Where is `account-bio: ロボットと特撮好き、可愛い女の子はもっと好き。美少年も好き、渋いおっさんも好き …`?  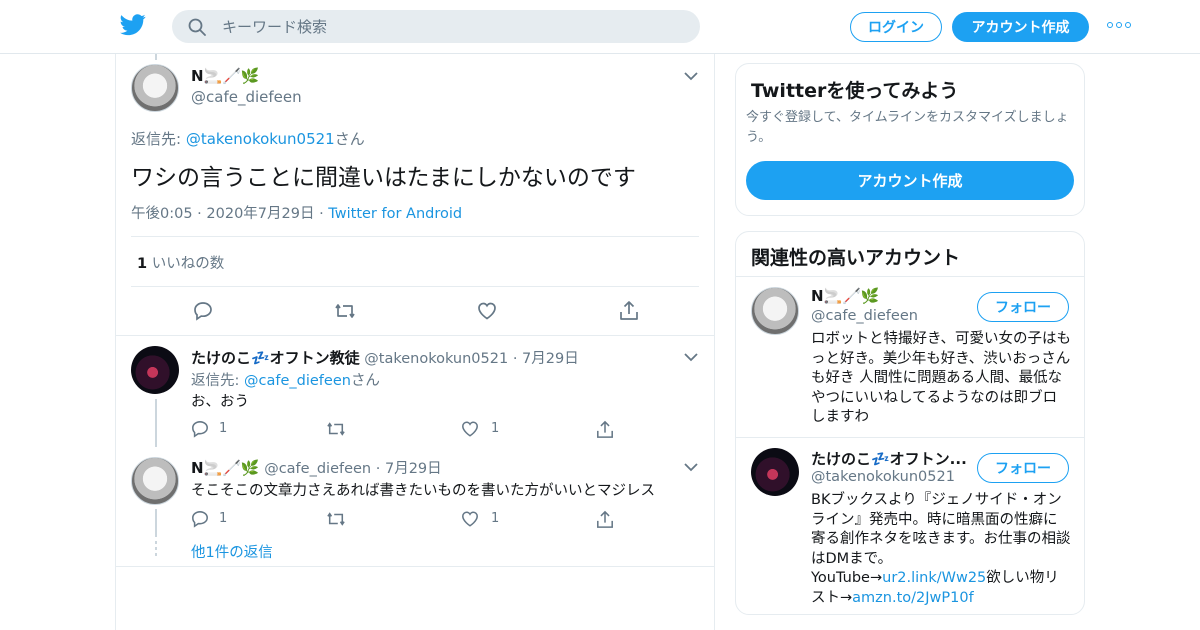
account-bio: ロボットと特撮好き、可愛い女の子はもっと好き。美少年も好き、渋いおっさんも好き … is located at coordinates (941, 378).